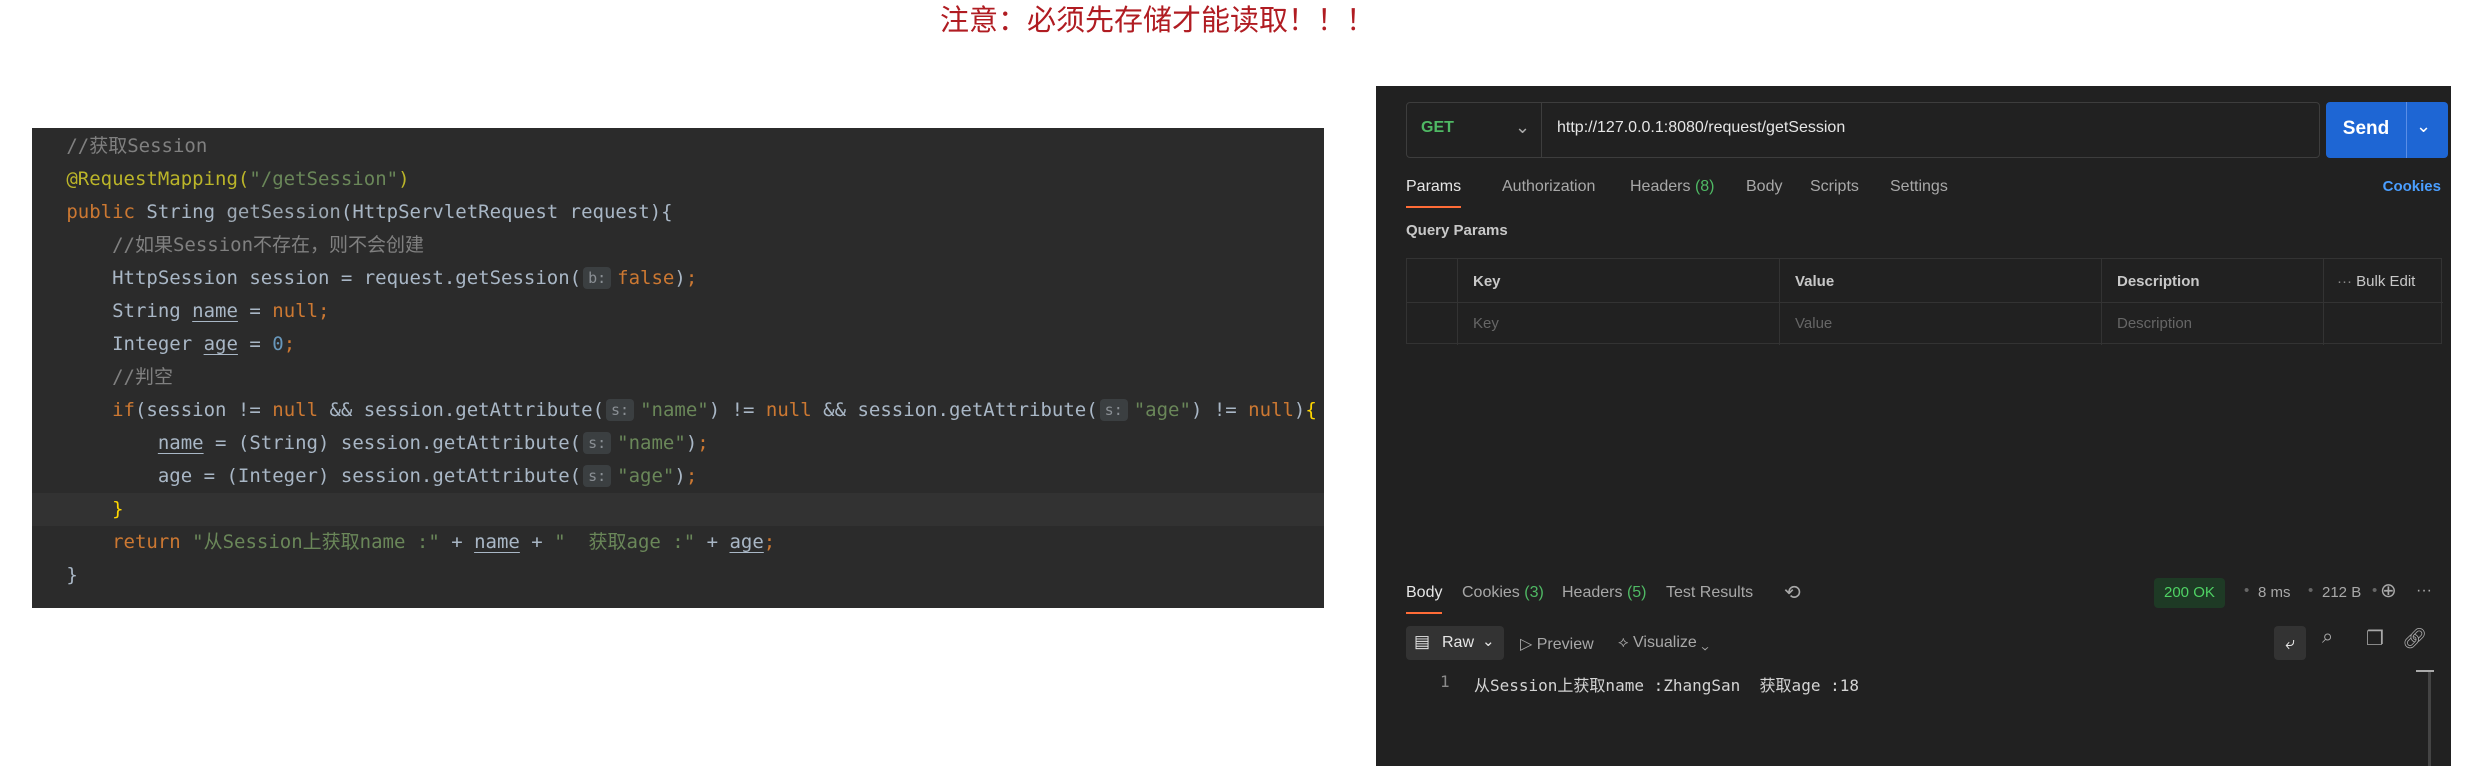  Describe the element at coordinates (2425, 671) in the screenshot. I see `scrollbar-thumb` at that location.